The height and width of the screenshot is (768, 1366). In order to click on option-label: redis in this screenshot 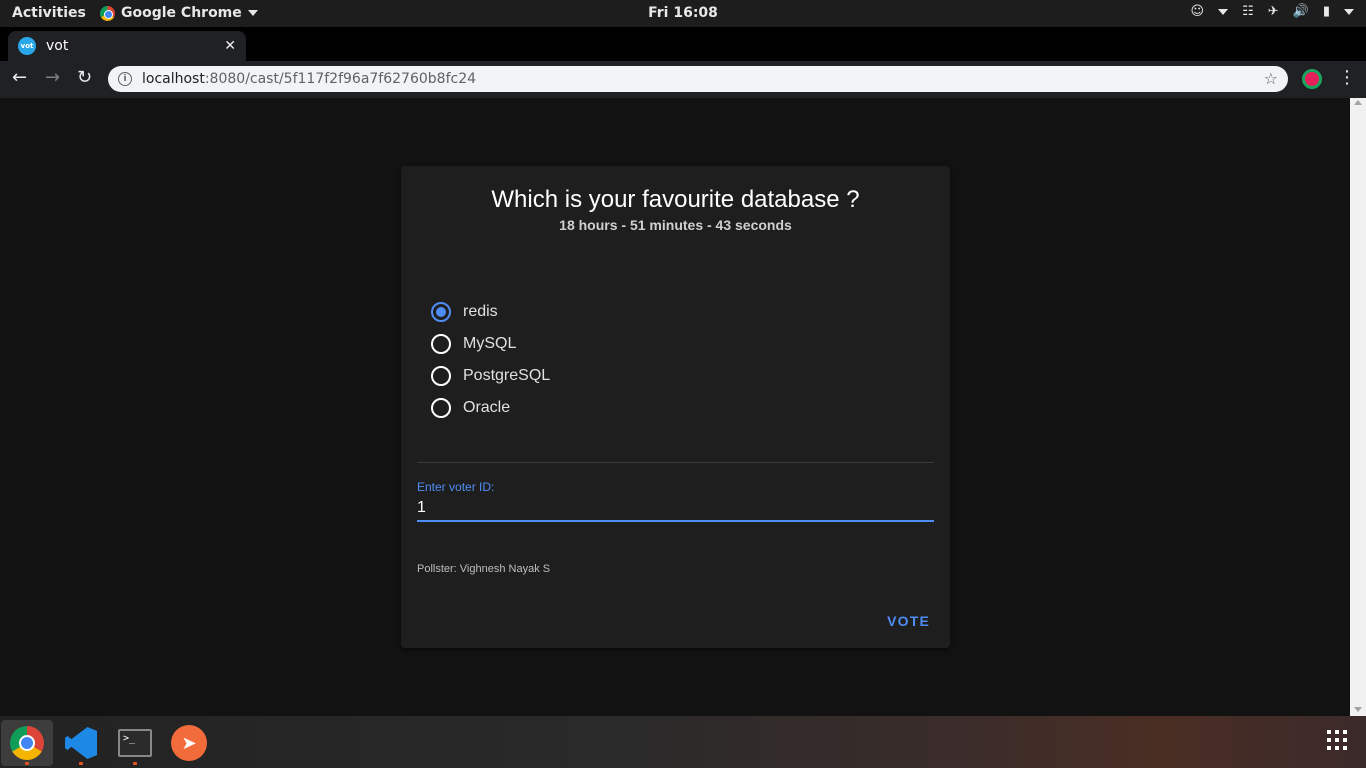, I will do `click(480, 311)`.